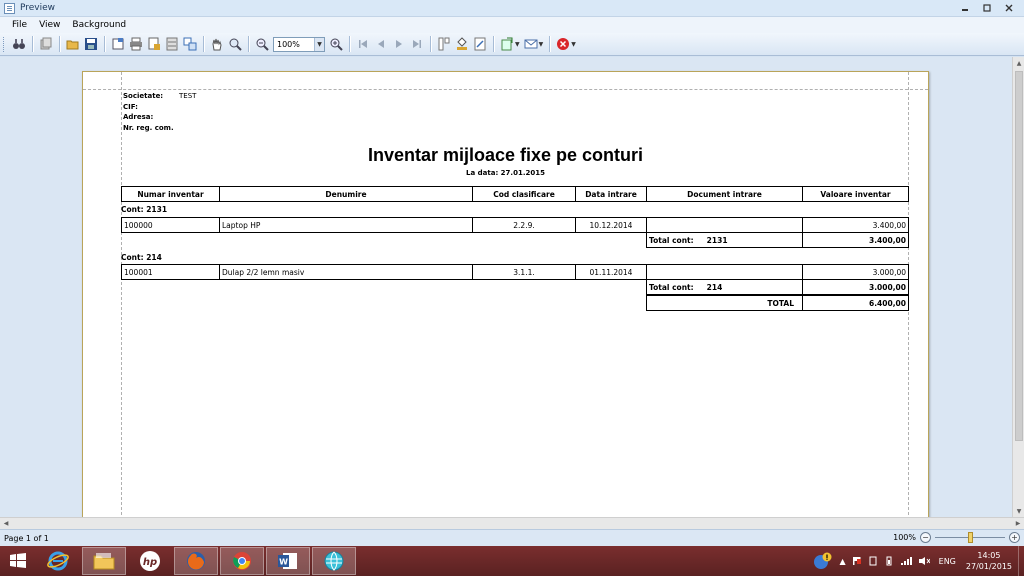  Describe the element at coordinates (531, 44) in the screenshot. I see `email-button` at that location.